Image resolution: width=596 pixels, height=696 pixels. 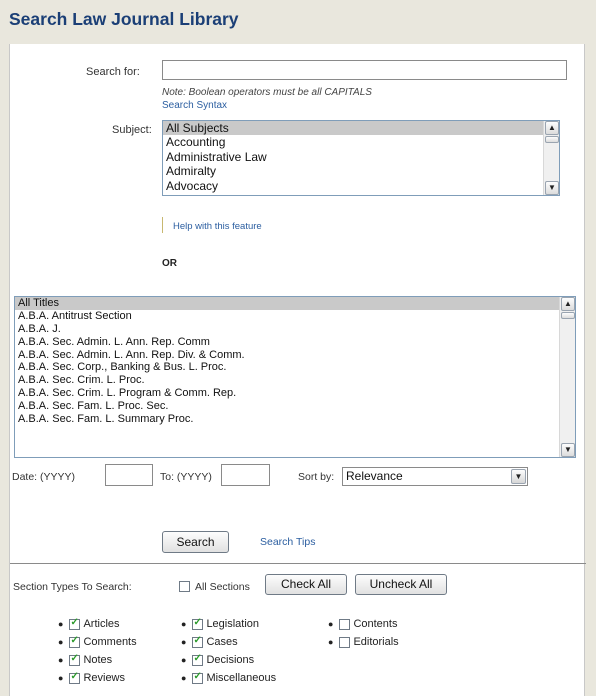 I want to click on title-option: All Titles, so click(x=295, y=303).